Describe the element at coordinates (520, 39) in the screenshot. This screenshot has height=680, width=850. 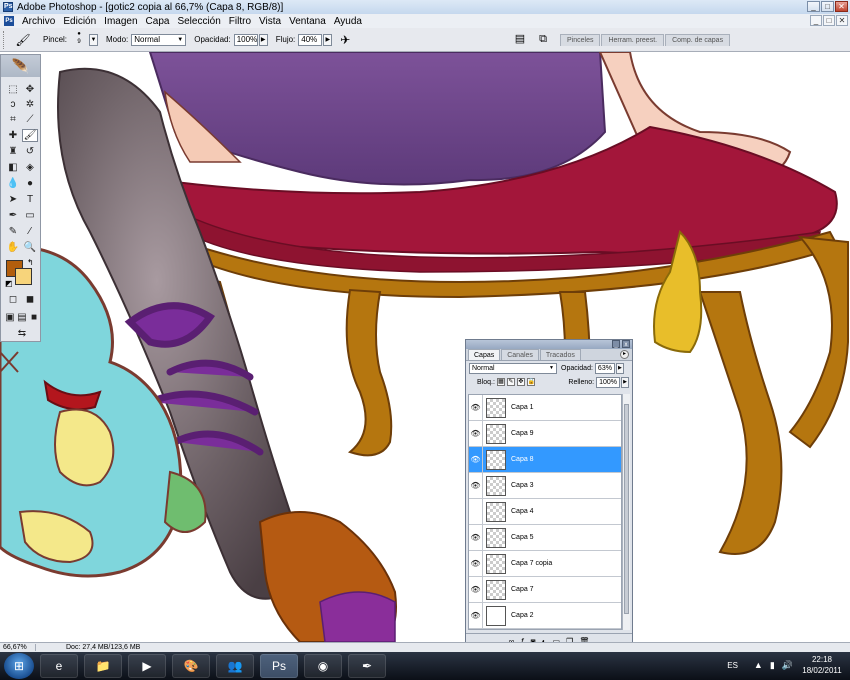
I see `file-browser-icon: ▤` at that location.